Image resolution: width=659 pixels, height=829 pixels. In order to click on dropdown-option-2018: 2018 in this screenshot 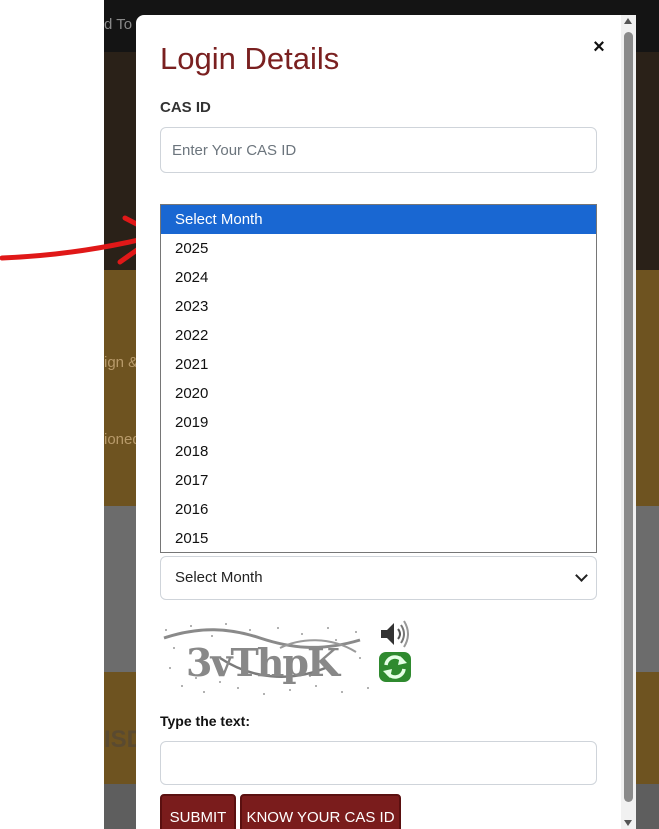, I will do `click(378, 451)`.